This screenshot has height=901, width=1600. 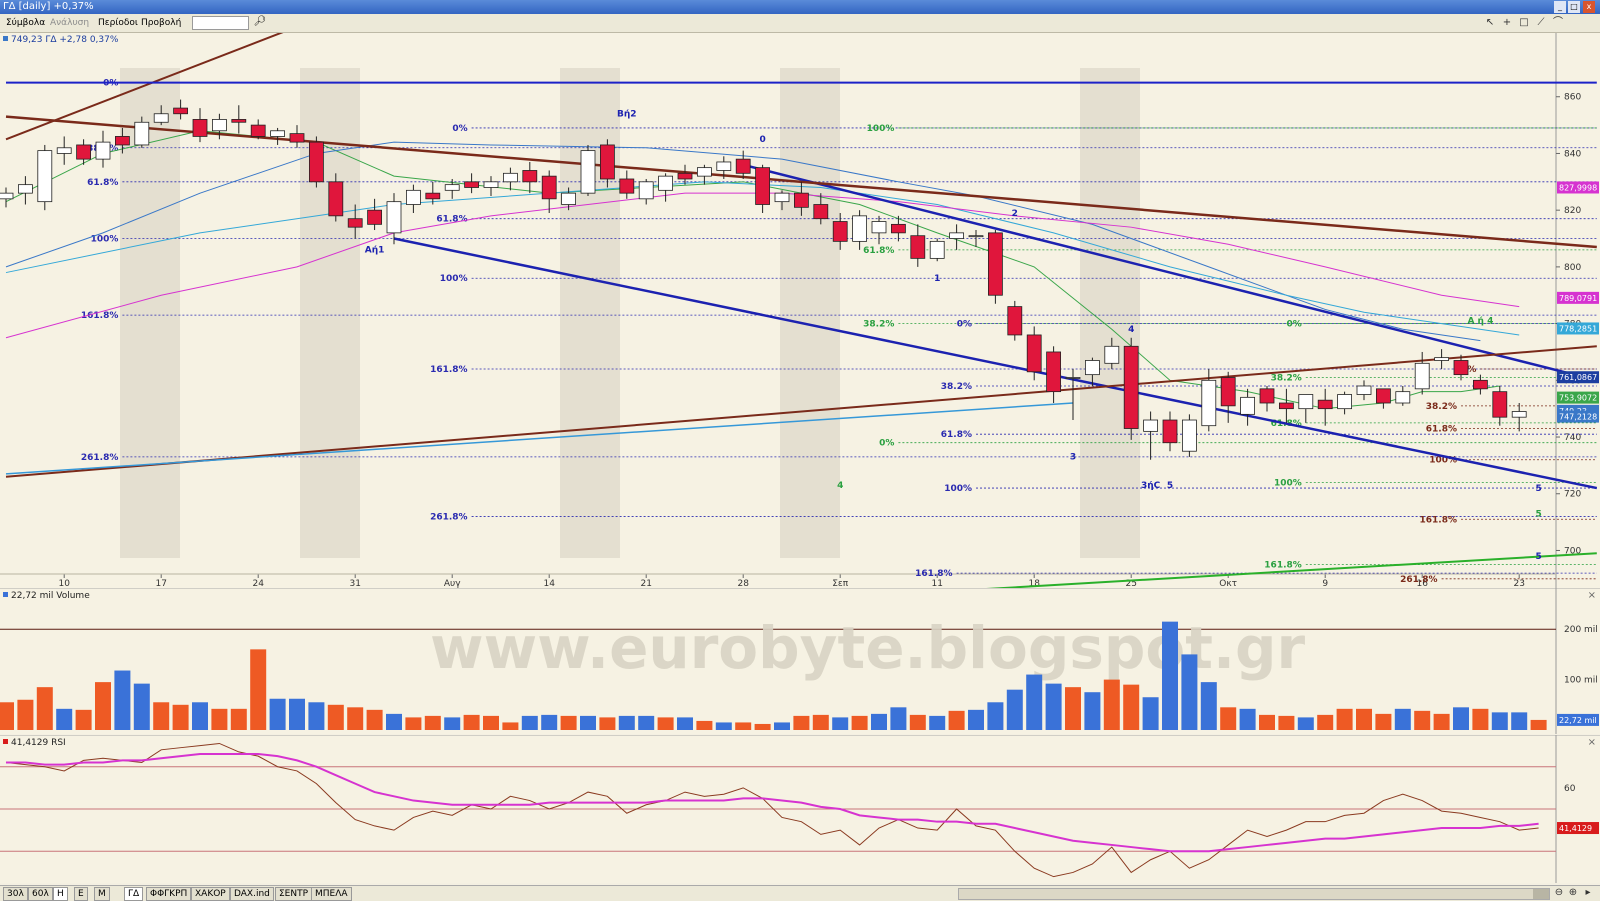 I want to click on symbol-search-input, so click(x=220, y=23).